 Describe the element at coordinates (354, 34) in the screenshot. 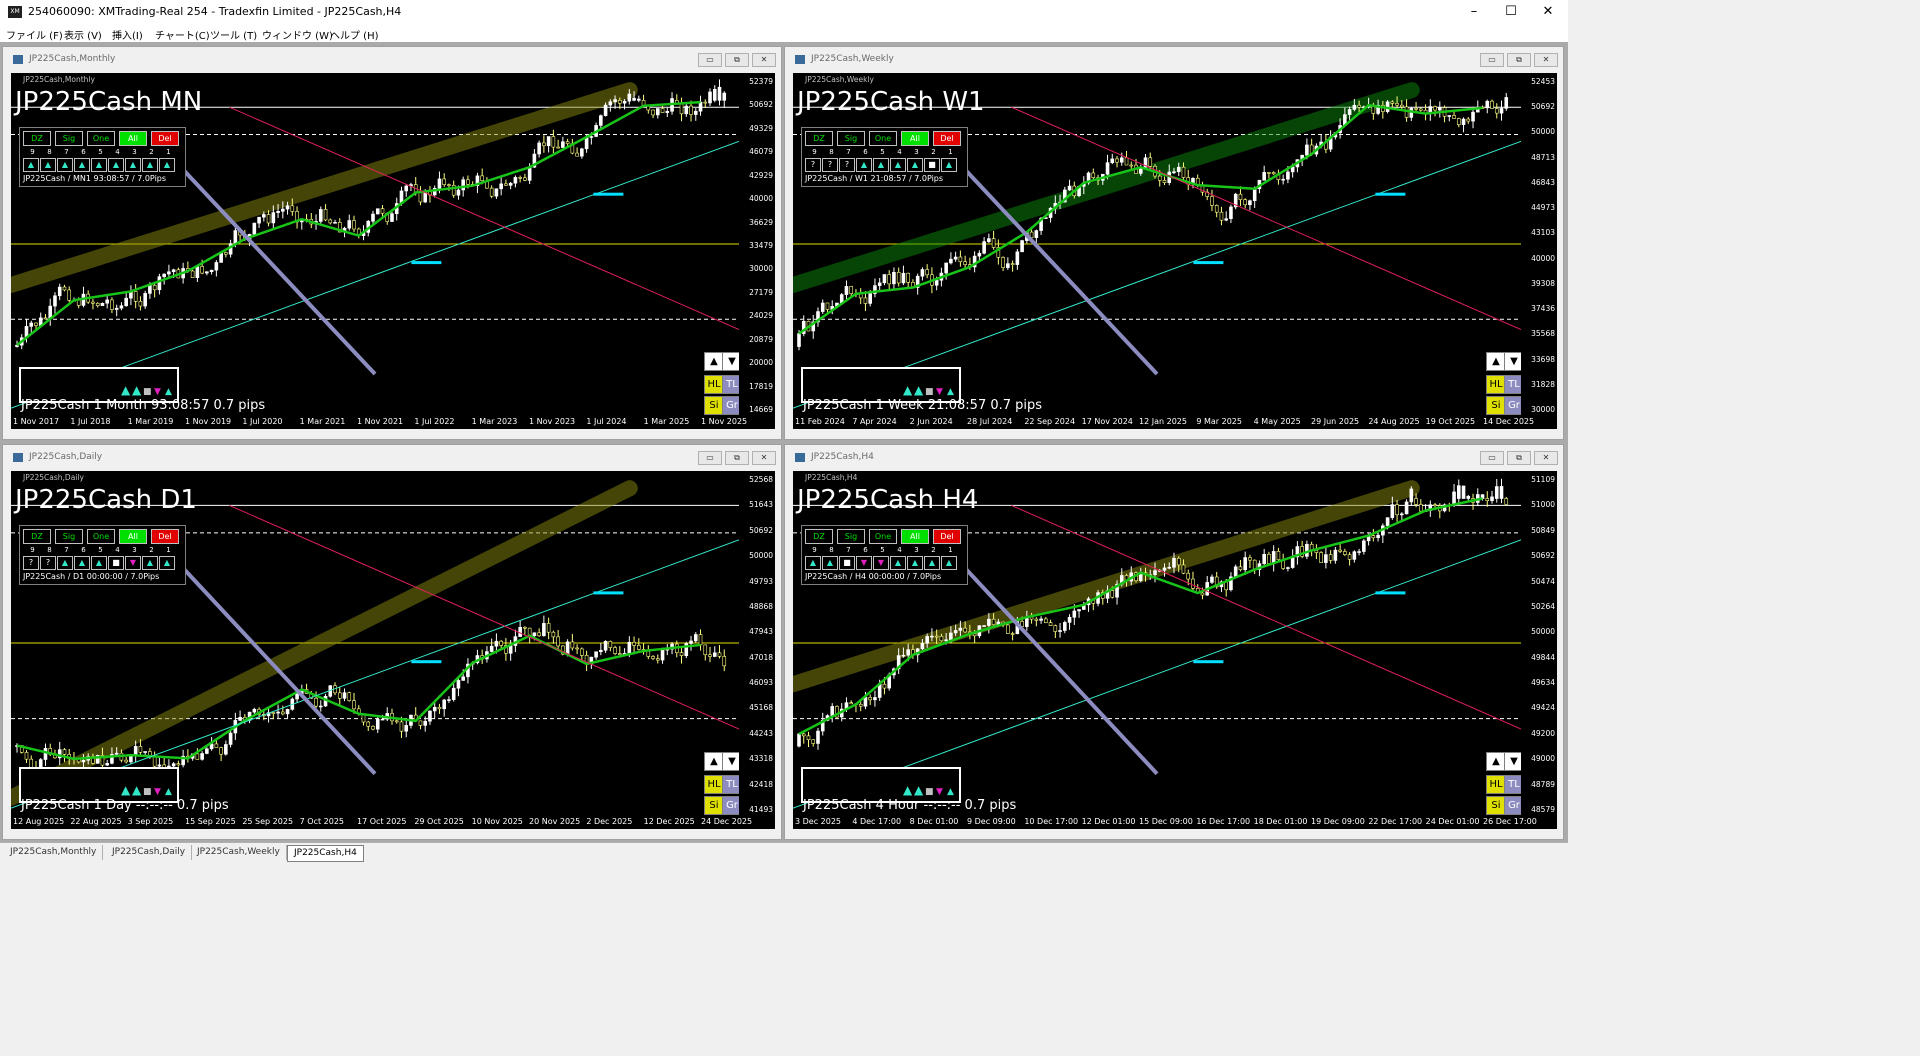

I see `menu-help: ヘルプ (H)` at that location.